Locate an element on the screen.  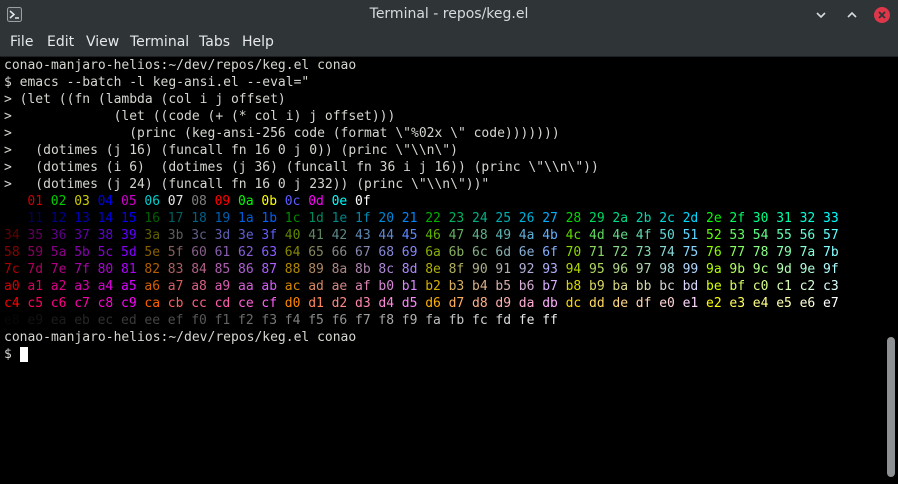
color-code-209: d1 is located at coordinates (316, 303).